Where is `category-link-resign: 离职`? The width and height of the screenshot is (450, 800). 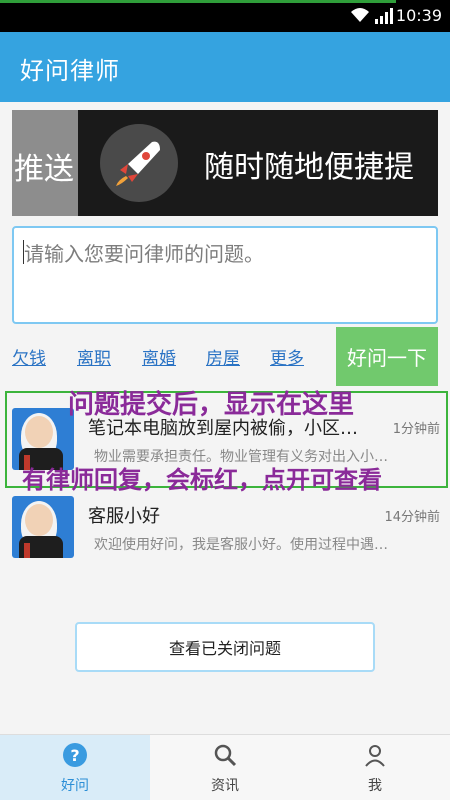
category-link-resign: 离职 is located at coordinates (94, 356).